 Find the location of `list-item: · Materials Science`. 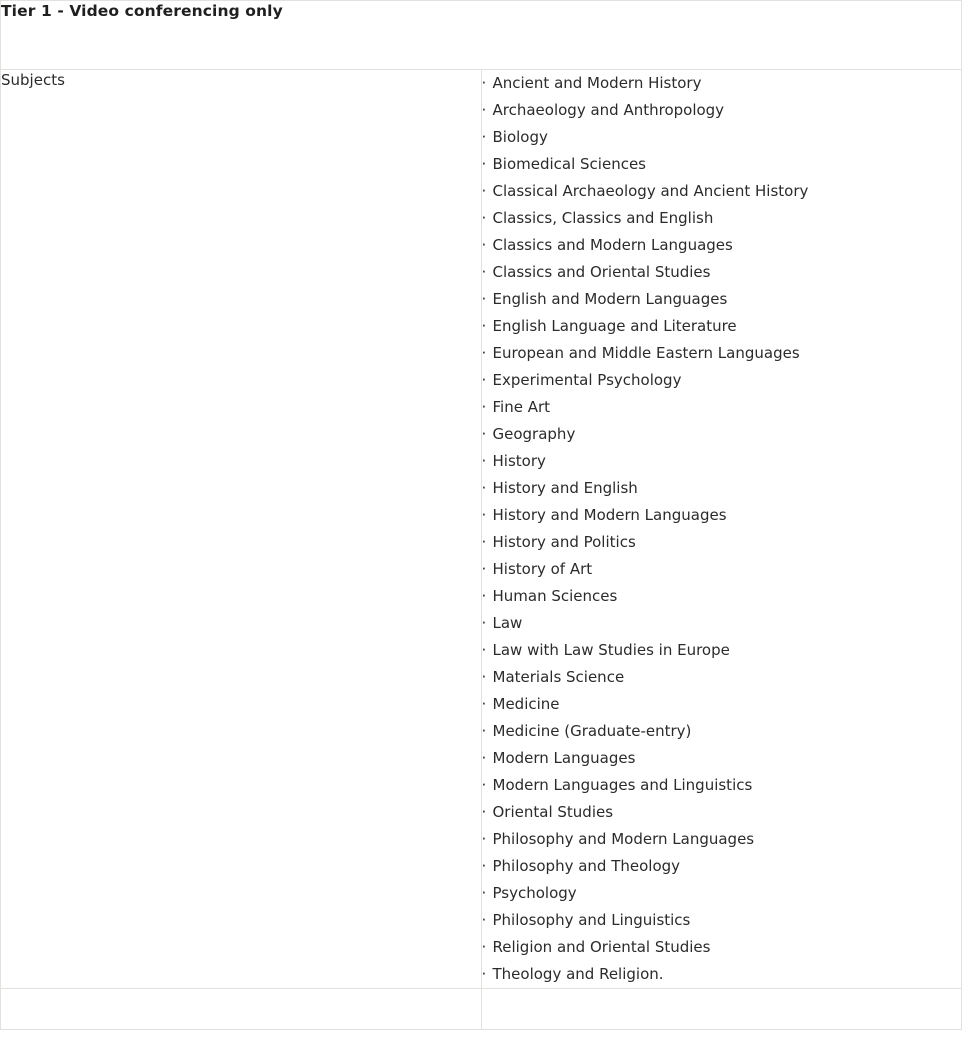

list-item: · Materials Science is located at coordinates (722, 677).